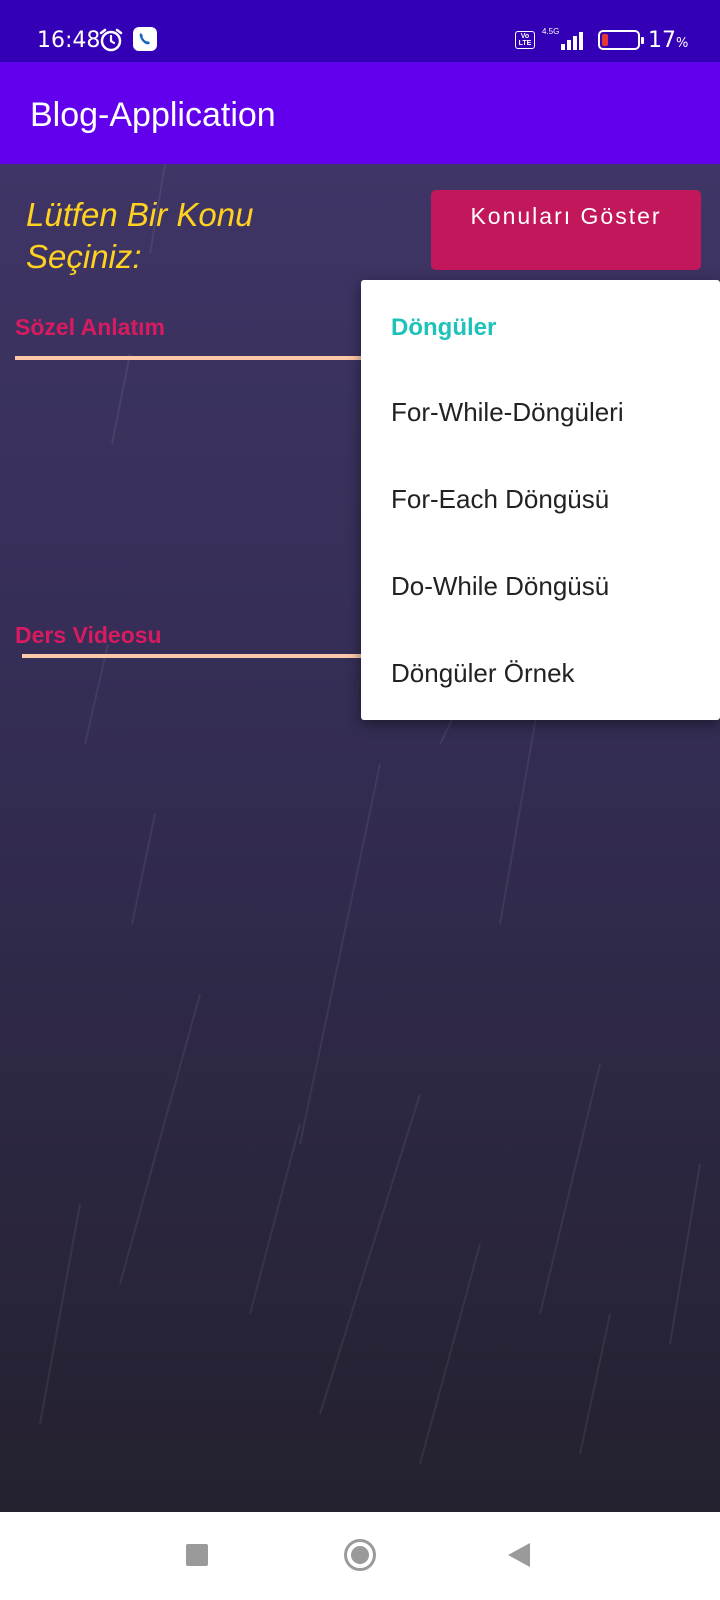  What do you see at coordinates (621, 40) in the screenshot?
I see `battery-icon` at bounding box center [621, 40].